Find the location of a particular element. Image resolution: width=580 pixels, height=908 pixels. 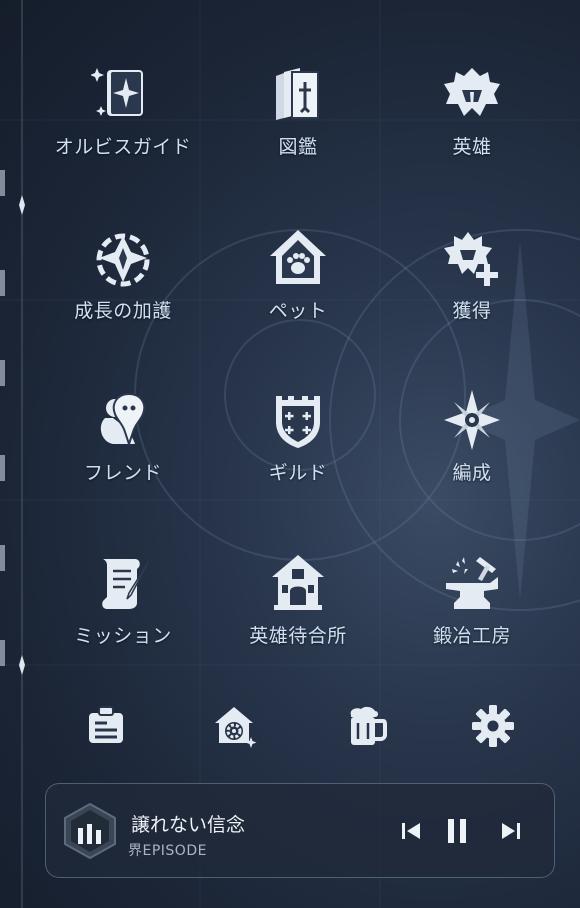

menu-label: 英雄待合所 is located at coordinates (298, 636).